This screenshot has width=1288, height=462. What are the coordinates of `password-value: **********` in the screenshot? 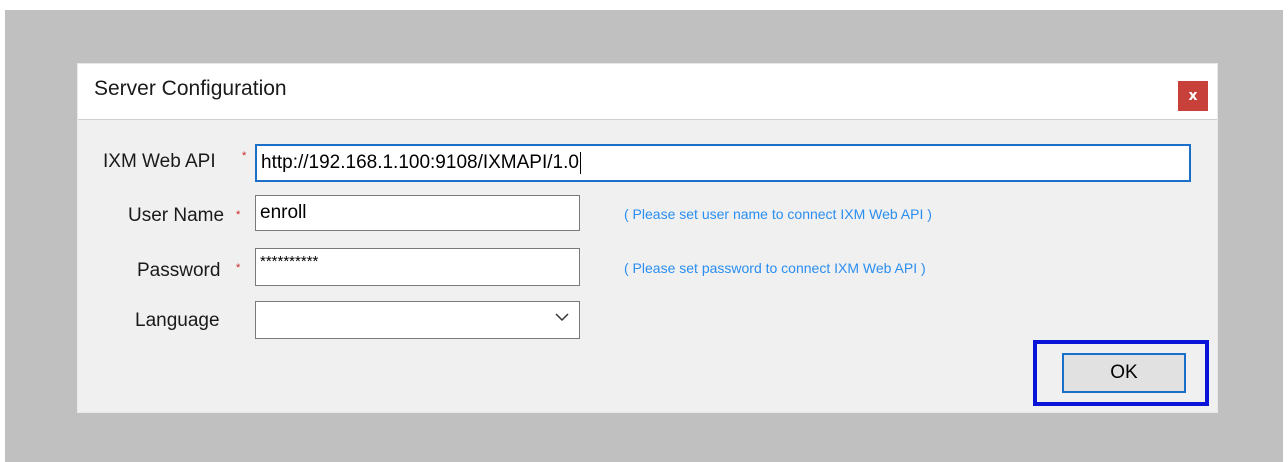 It's located at (289, 261).